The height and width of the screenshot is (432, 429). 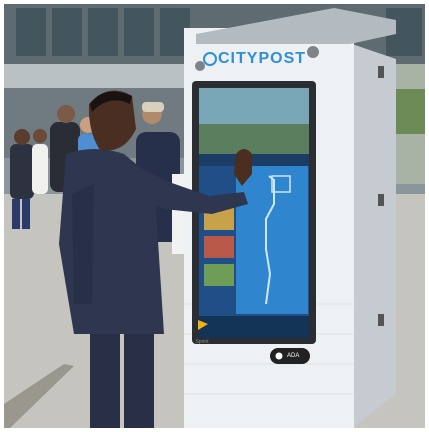 I want to click on accessibility-badge-text: ADA, so click(x=293, y=356).